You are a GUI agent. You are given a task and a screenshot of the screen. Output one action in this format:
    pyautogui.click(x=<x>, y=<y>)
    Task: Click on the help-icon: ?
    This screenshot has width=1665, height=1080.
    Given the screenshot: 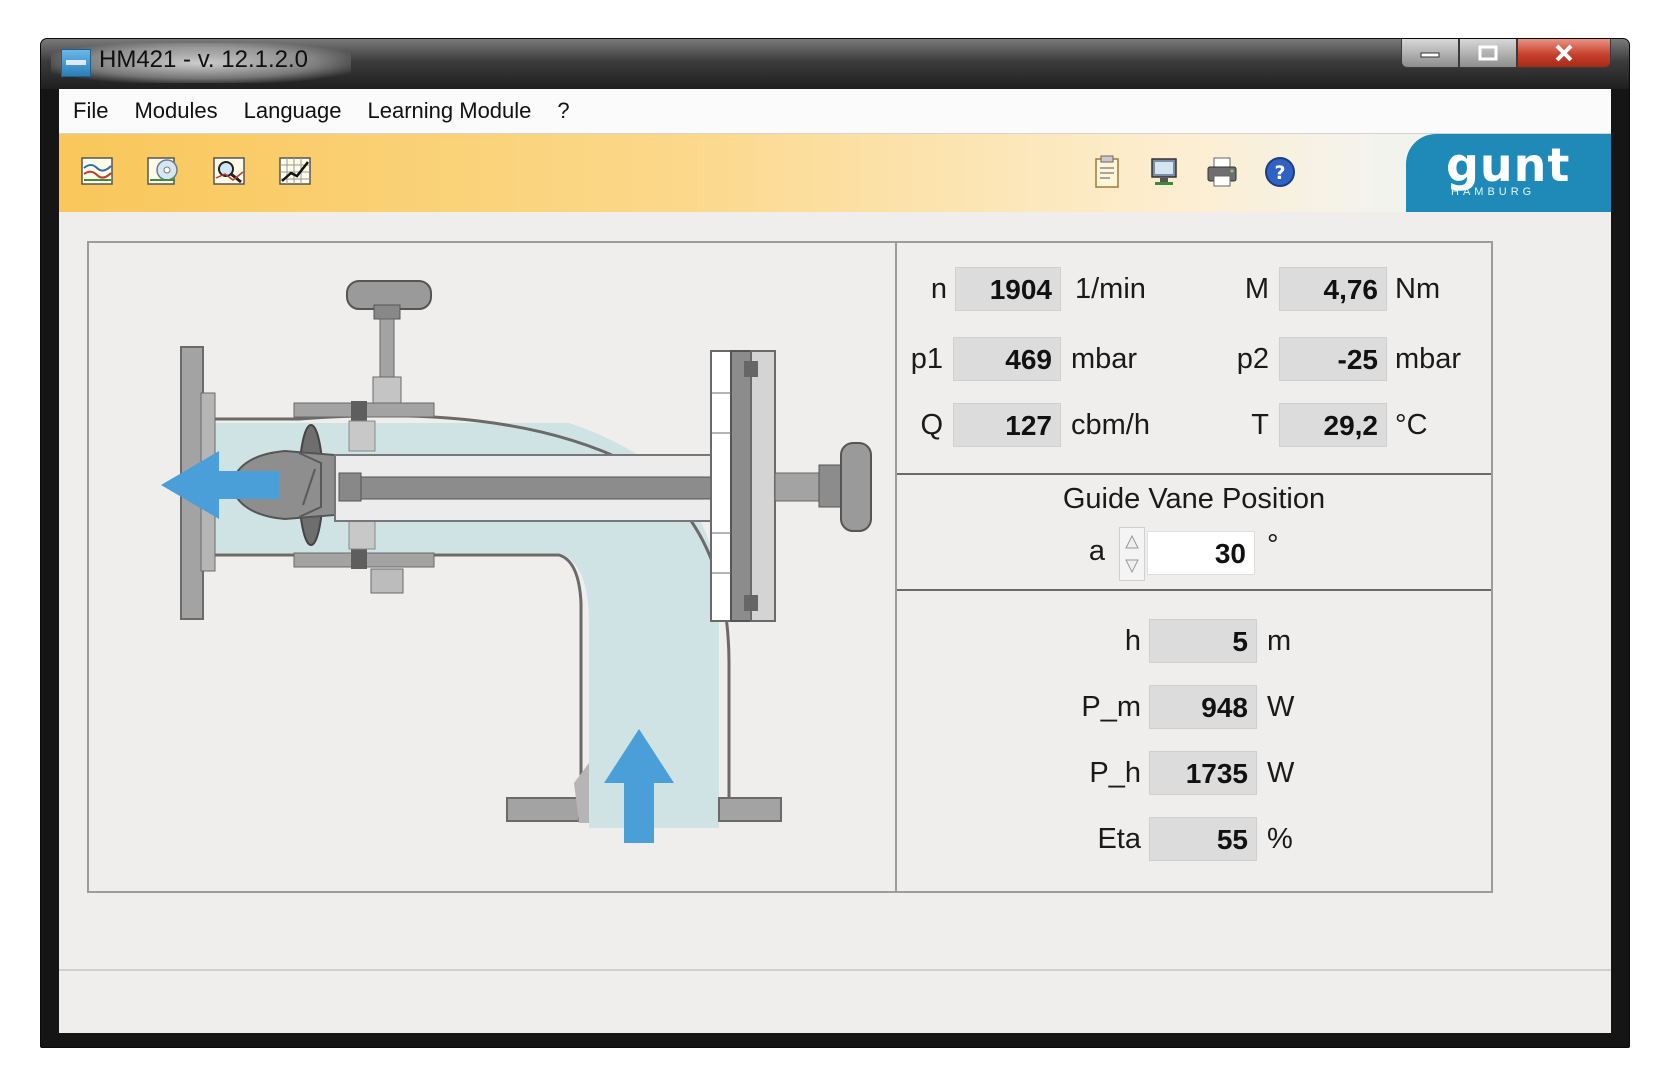 What is the action you would take?
    pyautogui.click(x=1280, y=172)
    